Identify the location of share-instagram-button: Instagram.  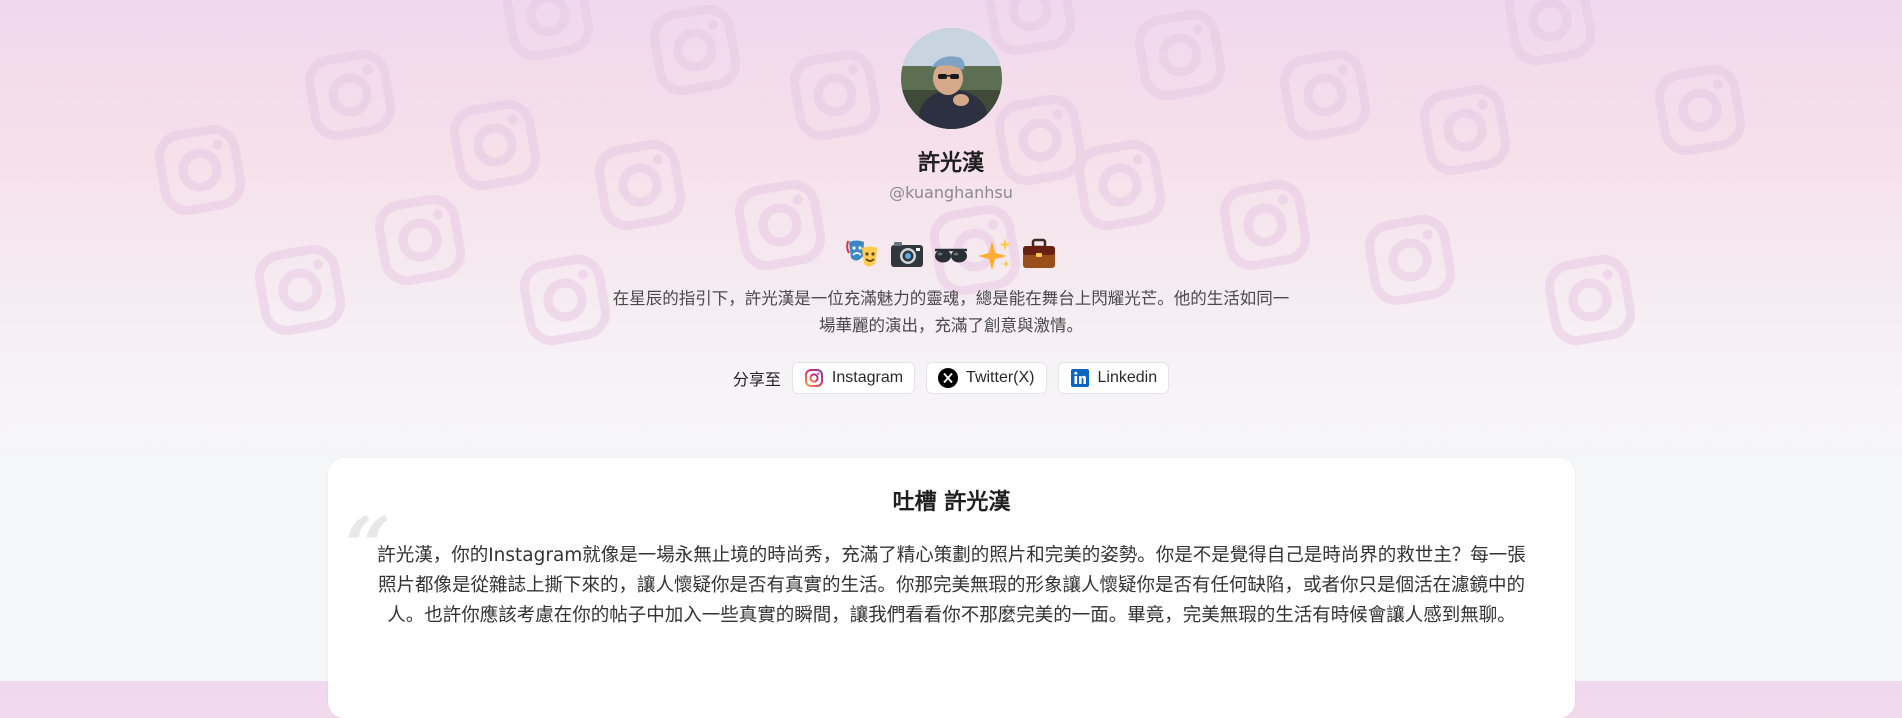
(853, 378).